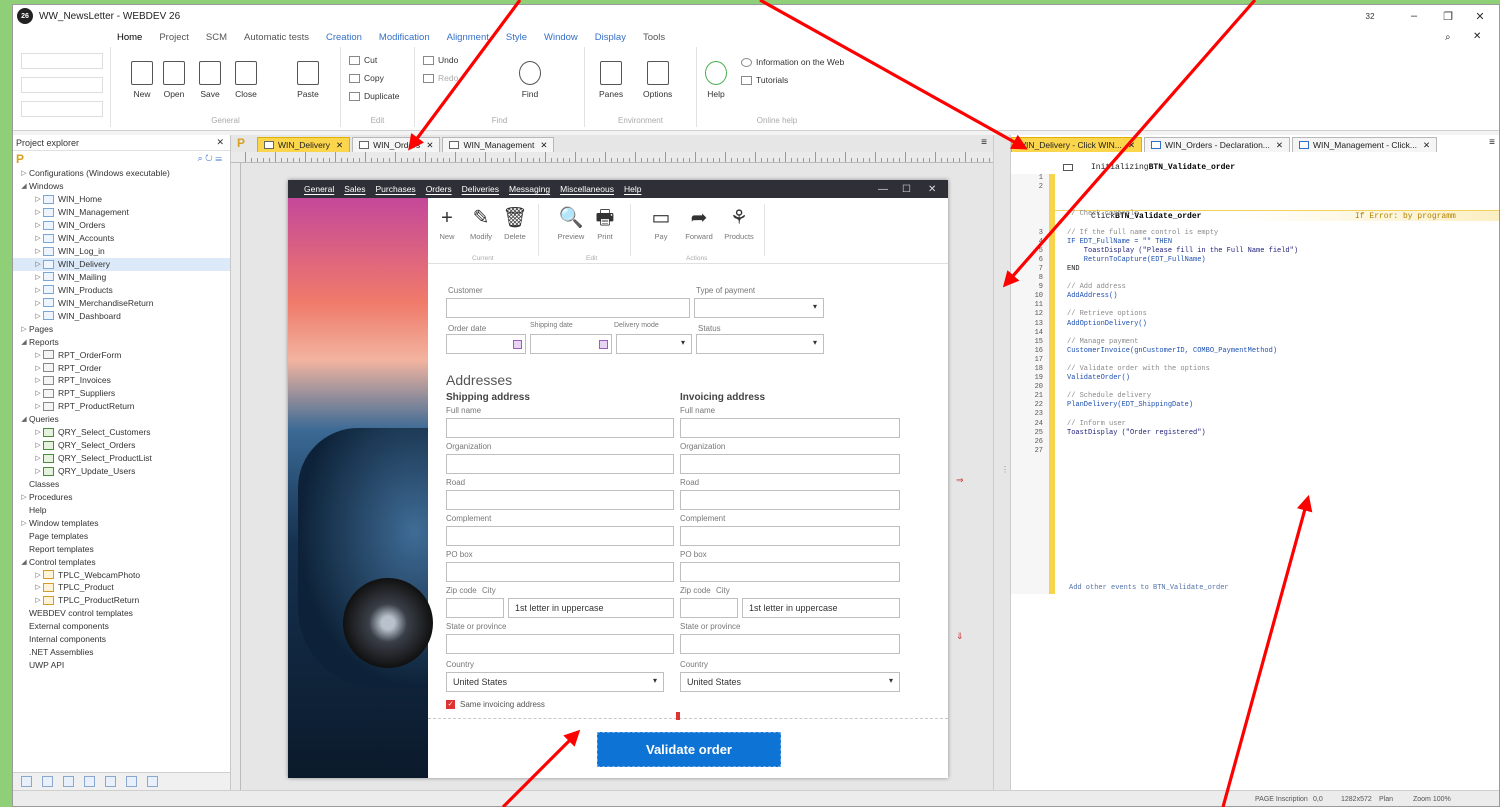  What do you see at coordinates (709, 608) in the screenshot?
I see `invoicing-zip-field` at bounding box center [709, 608].